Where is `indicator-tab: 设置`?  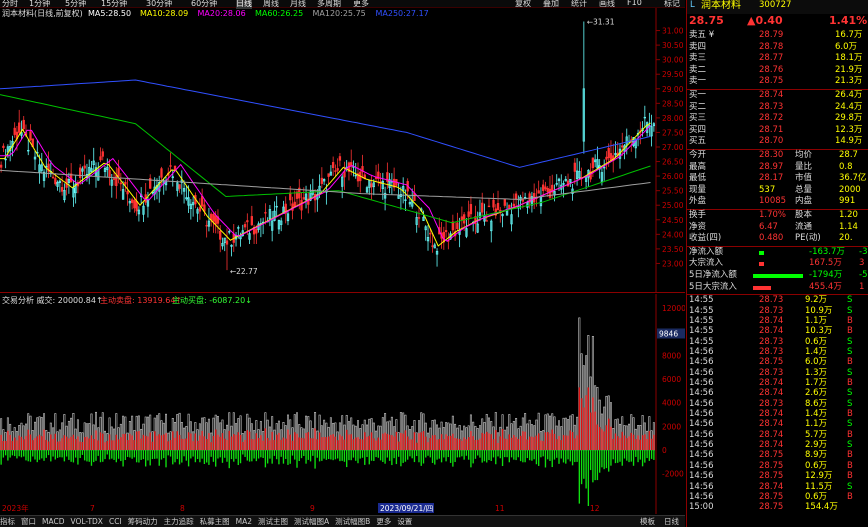
indicator-tab: 设置 is located at coordinates (404, 521).